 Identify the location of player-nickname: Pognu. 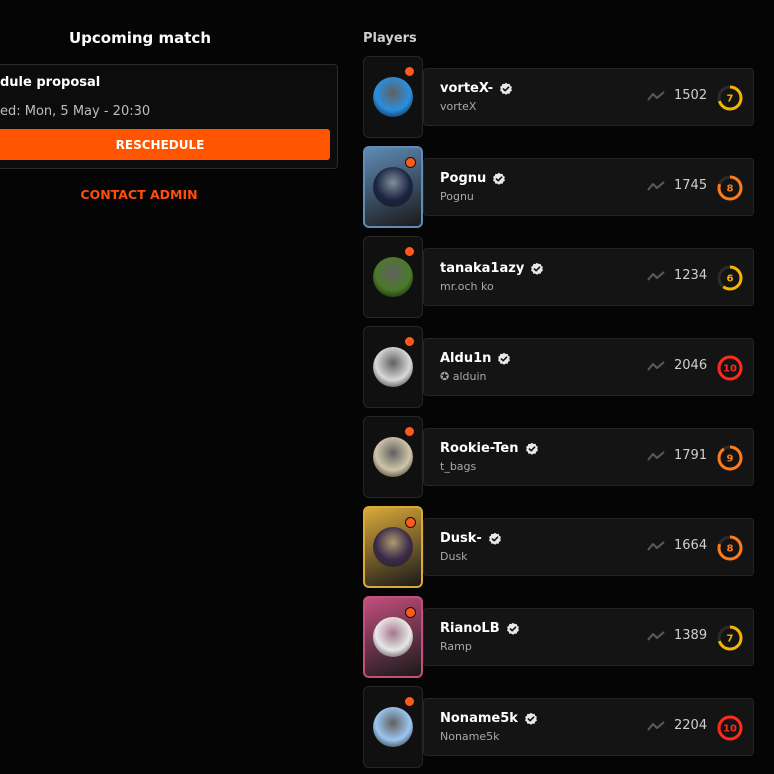
(457, 196).